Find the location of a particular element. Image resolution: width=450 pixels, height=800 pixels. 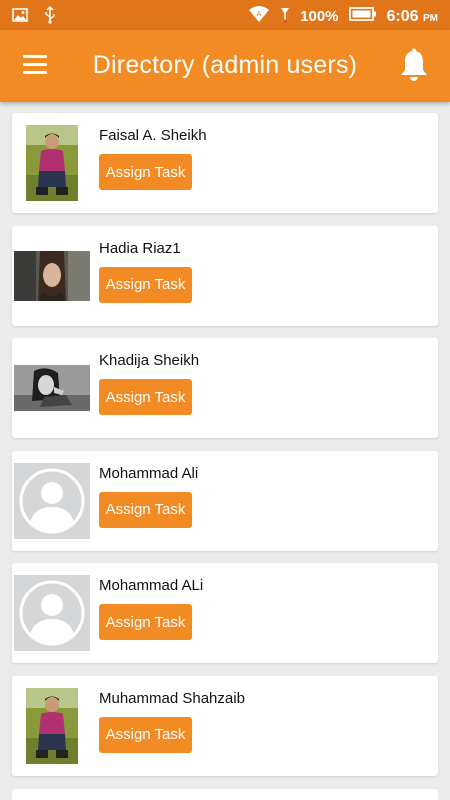

usb-icon is located at coordinates (50, 17).